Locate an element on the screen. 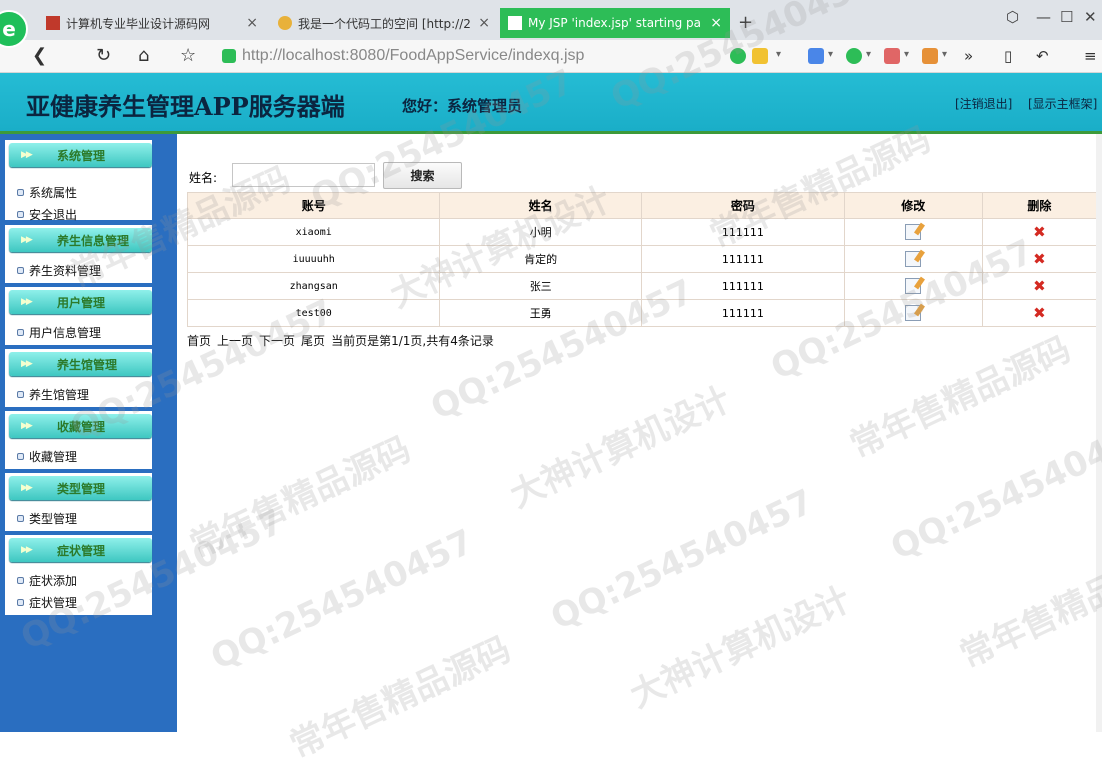 This screenshot has width=1102, height=767. next-page-link: 下一页 is located at coordinates (277, 341).